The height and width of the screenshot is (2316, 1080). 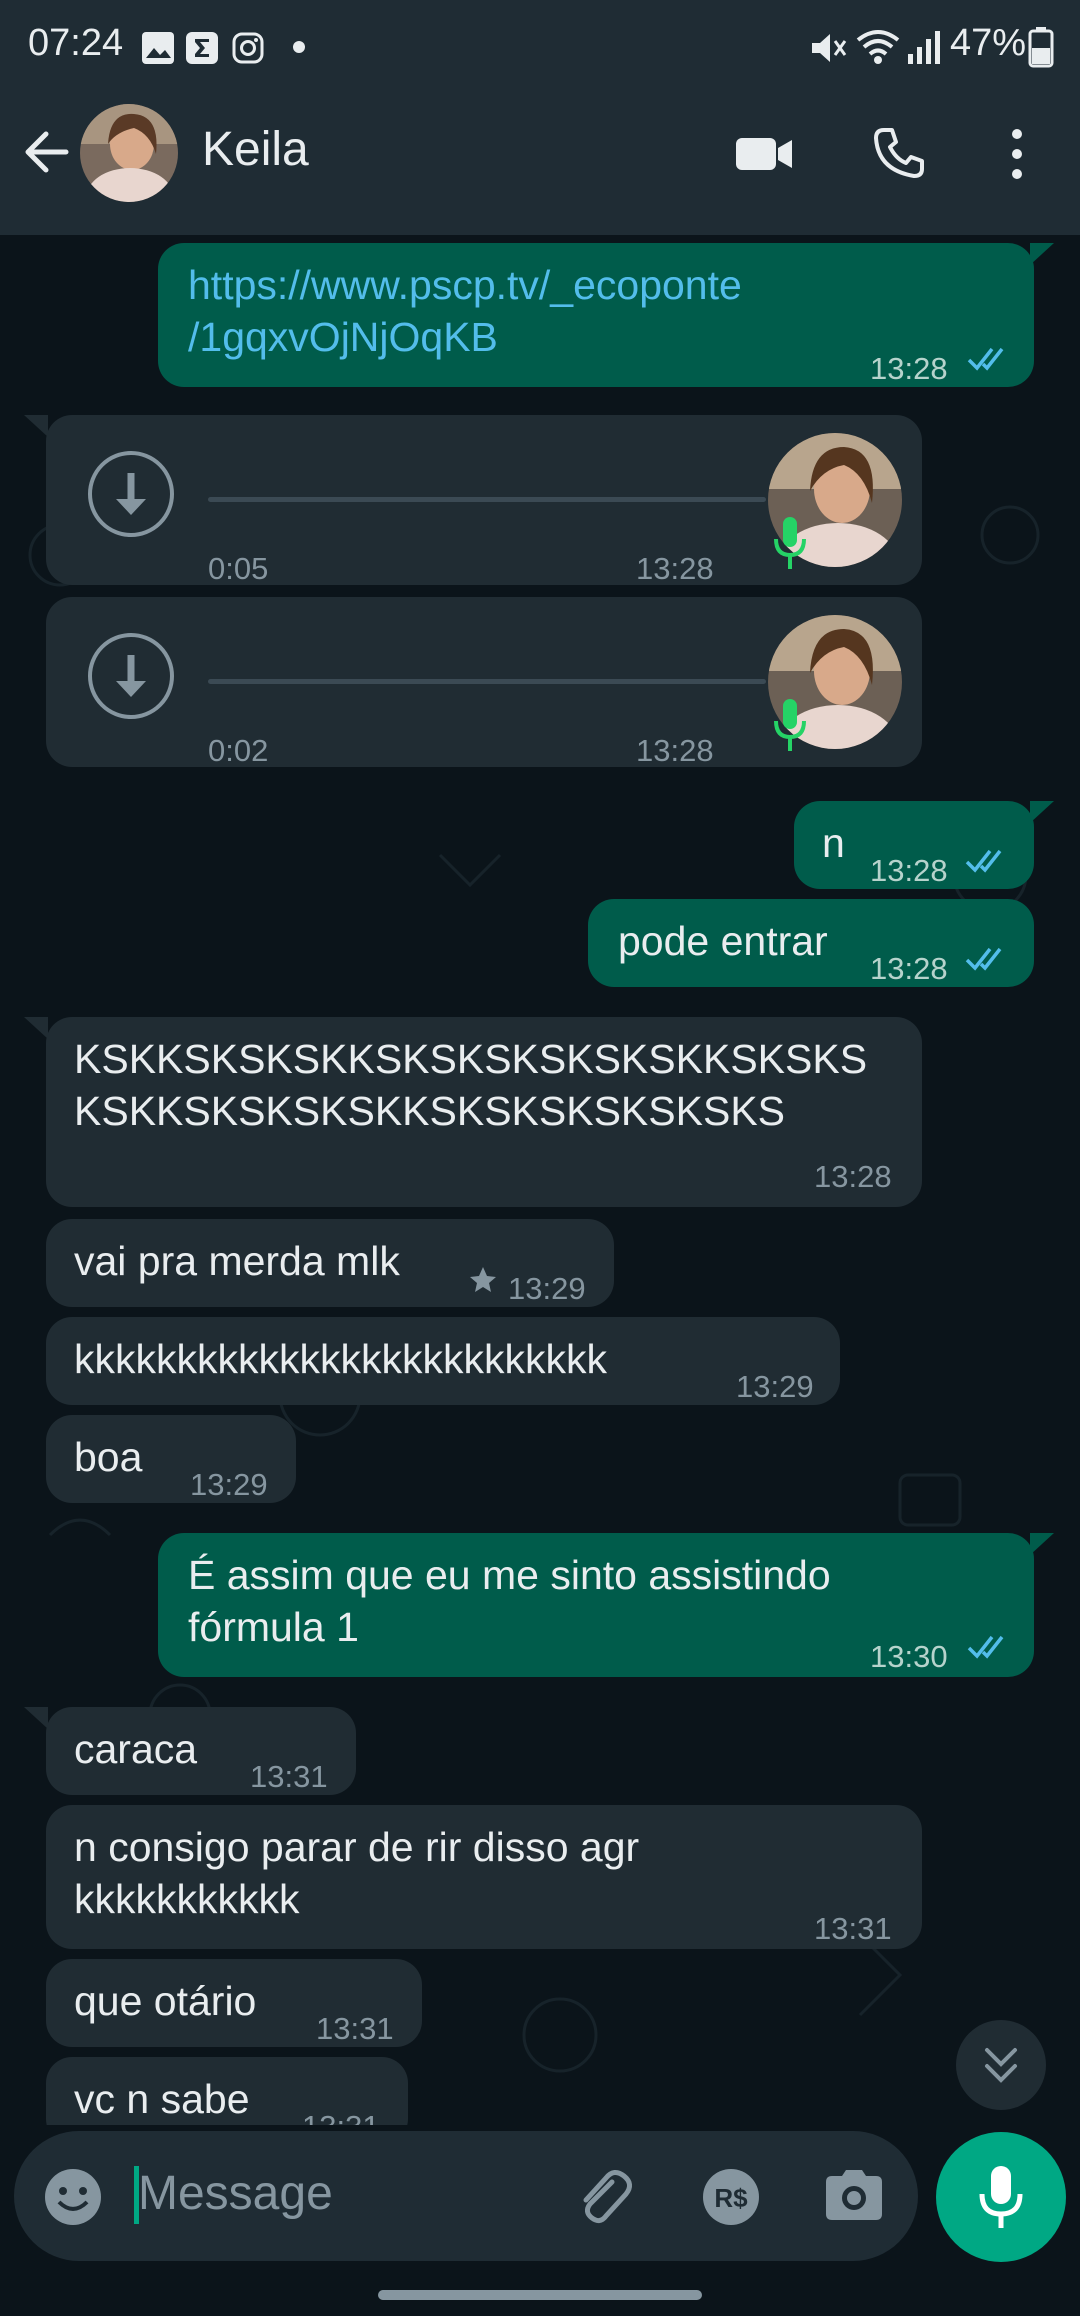 I want to click on message-incoming: vc n sabe 13:31, so click(x=227, y=2091).